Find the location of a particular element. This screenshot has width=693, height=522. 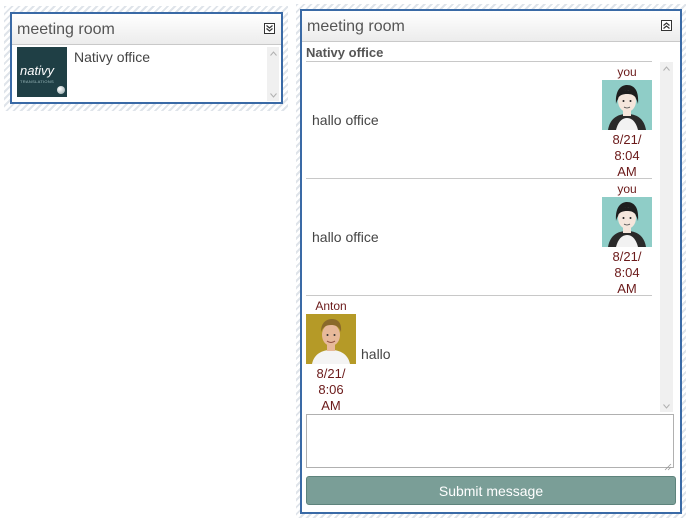

chat-message: Anton hallo 8/21/ 8:06 AM is located at coordinates (479, 354).